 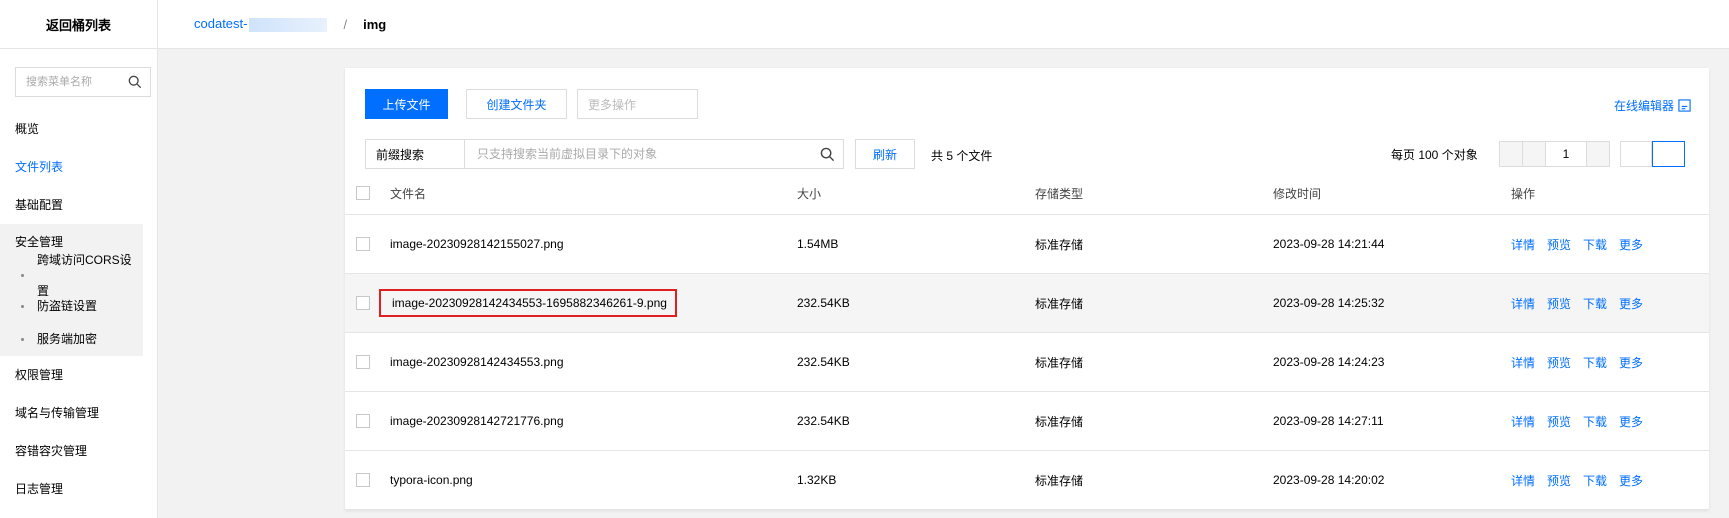 What do you see at coordinates (1610, 193) in the screenshot?
I see `column-header-actions: 操作` at bounding box center [1610, 193].